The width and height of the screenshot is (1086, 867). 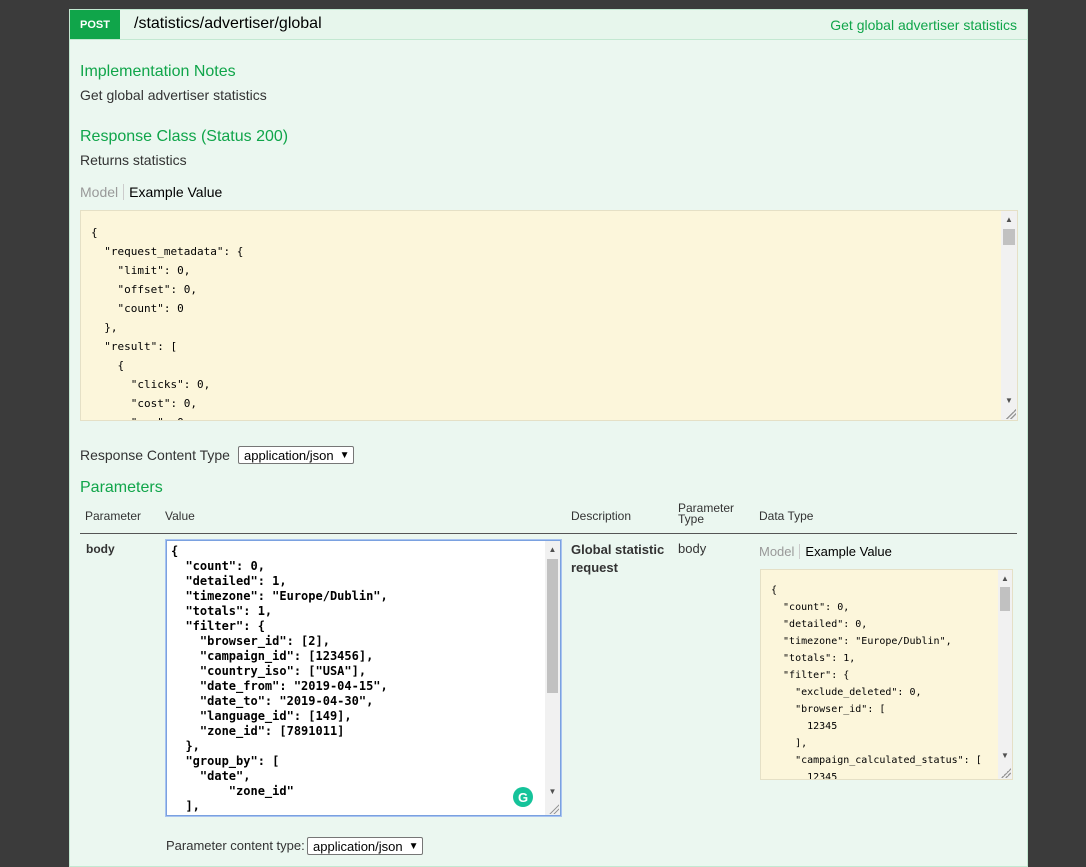 I want to click on implementation-notes-text: Get global advertiser statistics, so click(x=173, y=95).